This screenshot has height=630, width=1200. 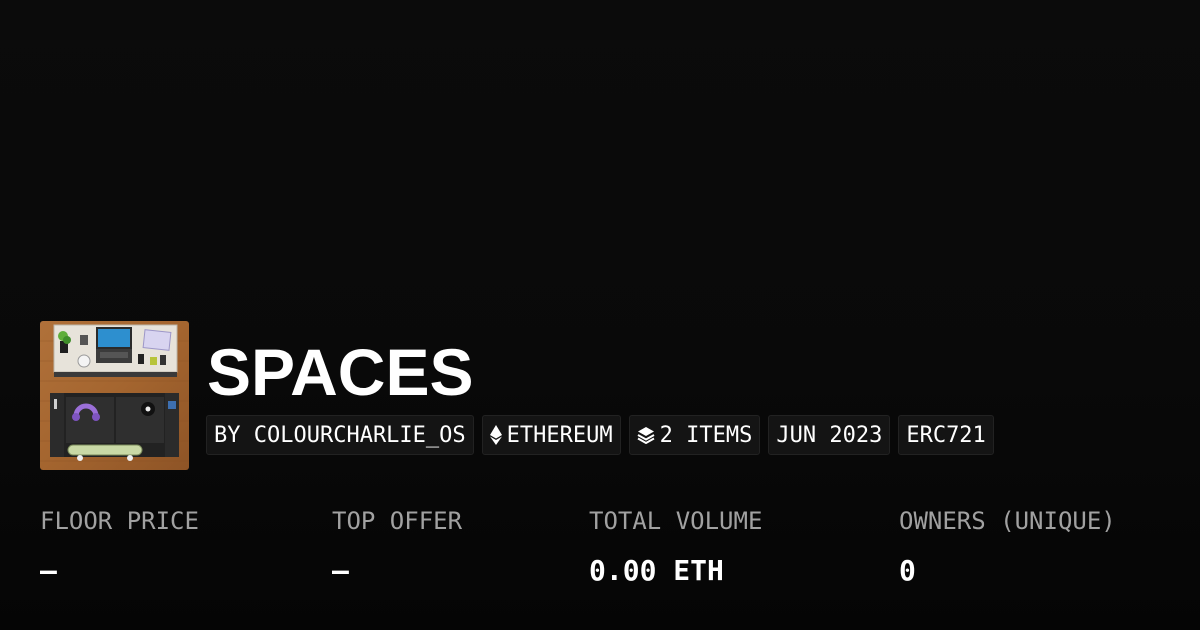 I want to click on total-volume-label: TOTAL VOLUME, so click(x=676, y=521).